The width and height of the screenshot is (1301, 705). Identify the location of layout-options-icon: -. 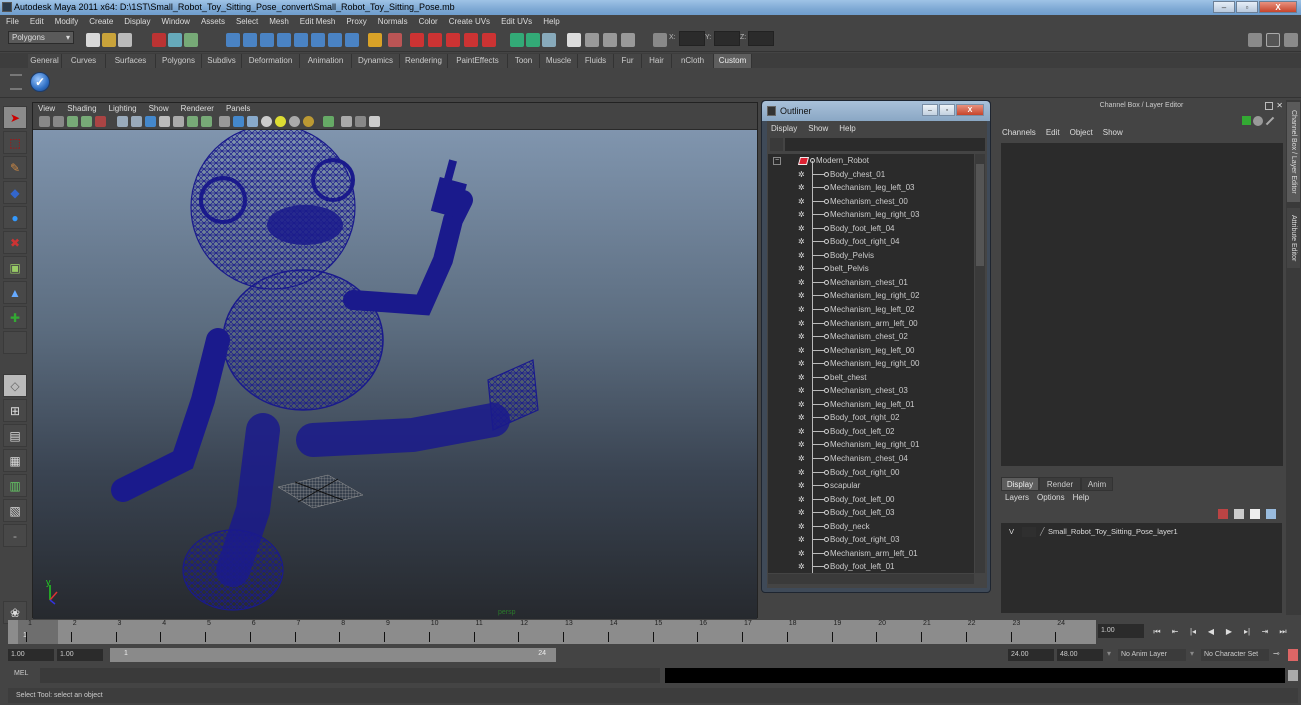
(15, 535).